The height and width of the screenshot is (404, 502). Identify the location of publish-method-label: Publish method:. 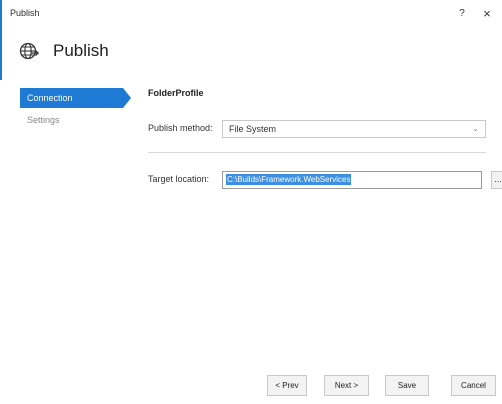
(180, 128).